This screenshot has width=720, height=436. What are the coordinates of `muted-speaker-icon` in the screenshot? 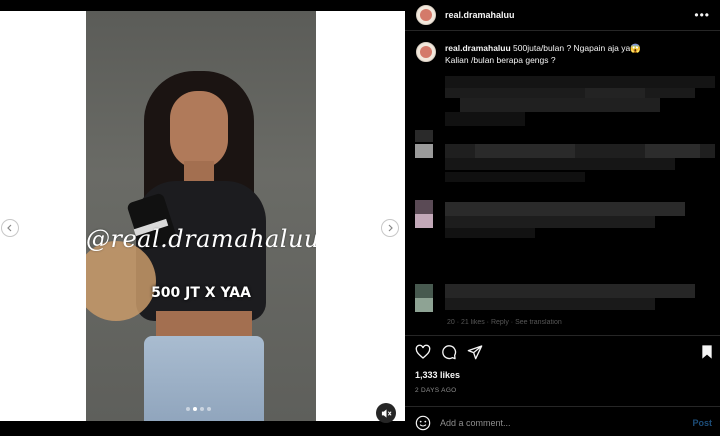 It's located at (386, 413).